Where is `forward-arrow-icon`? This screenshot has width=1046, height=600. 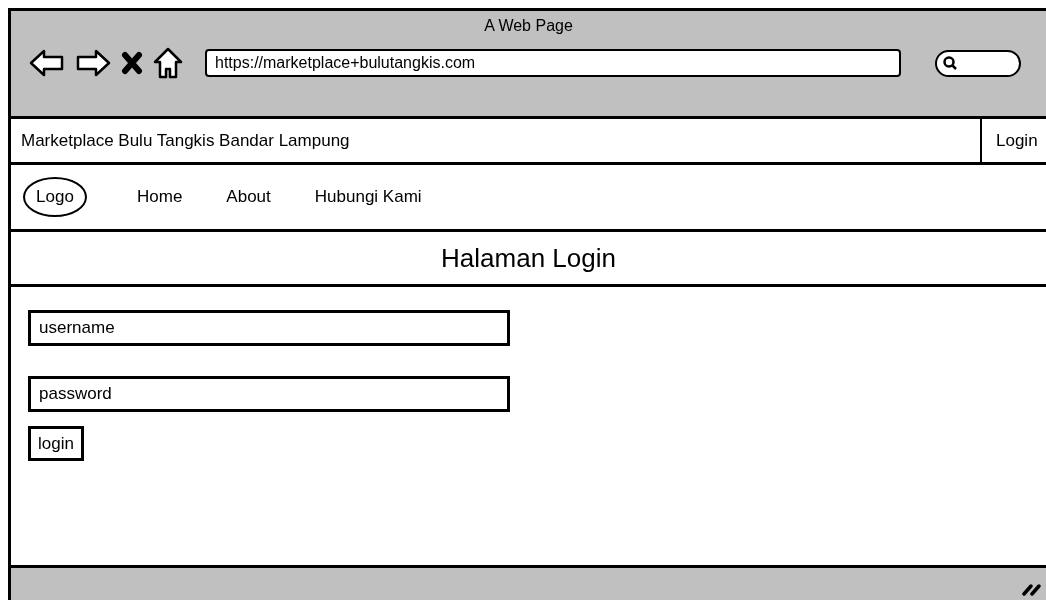
forward-arrow-icon is located at coordinates (93, 63).